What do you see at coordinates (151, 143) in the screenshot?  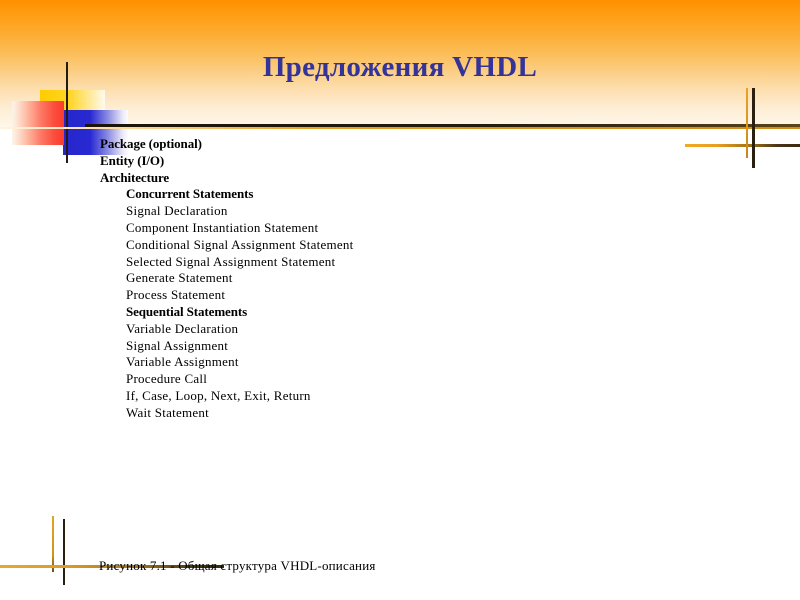 I see `list-item: Package (optional)` at bounding box center [151, 143].